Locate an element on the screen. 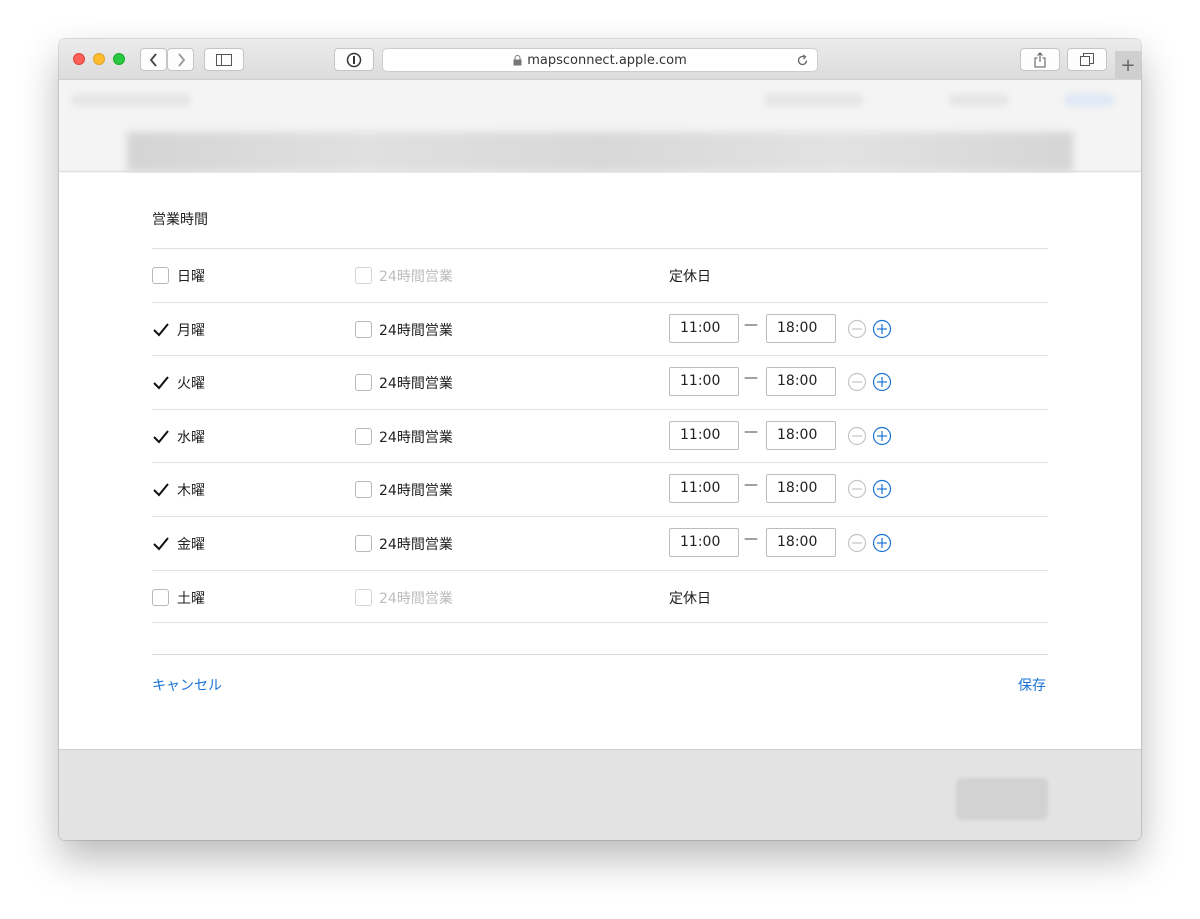 Image resolution: width=1200 pixels, height=919 pixels. day-row: 火曜 24時間営業 11:00 — 18:00 is located at coordinates (600, 381).